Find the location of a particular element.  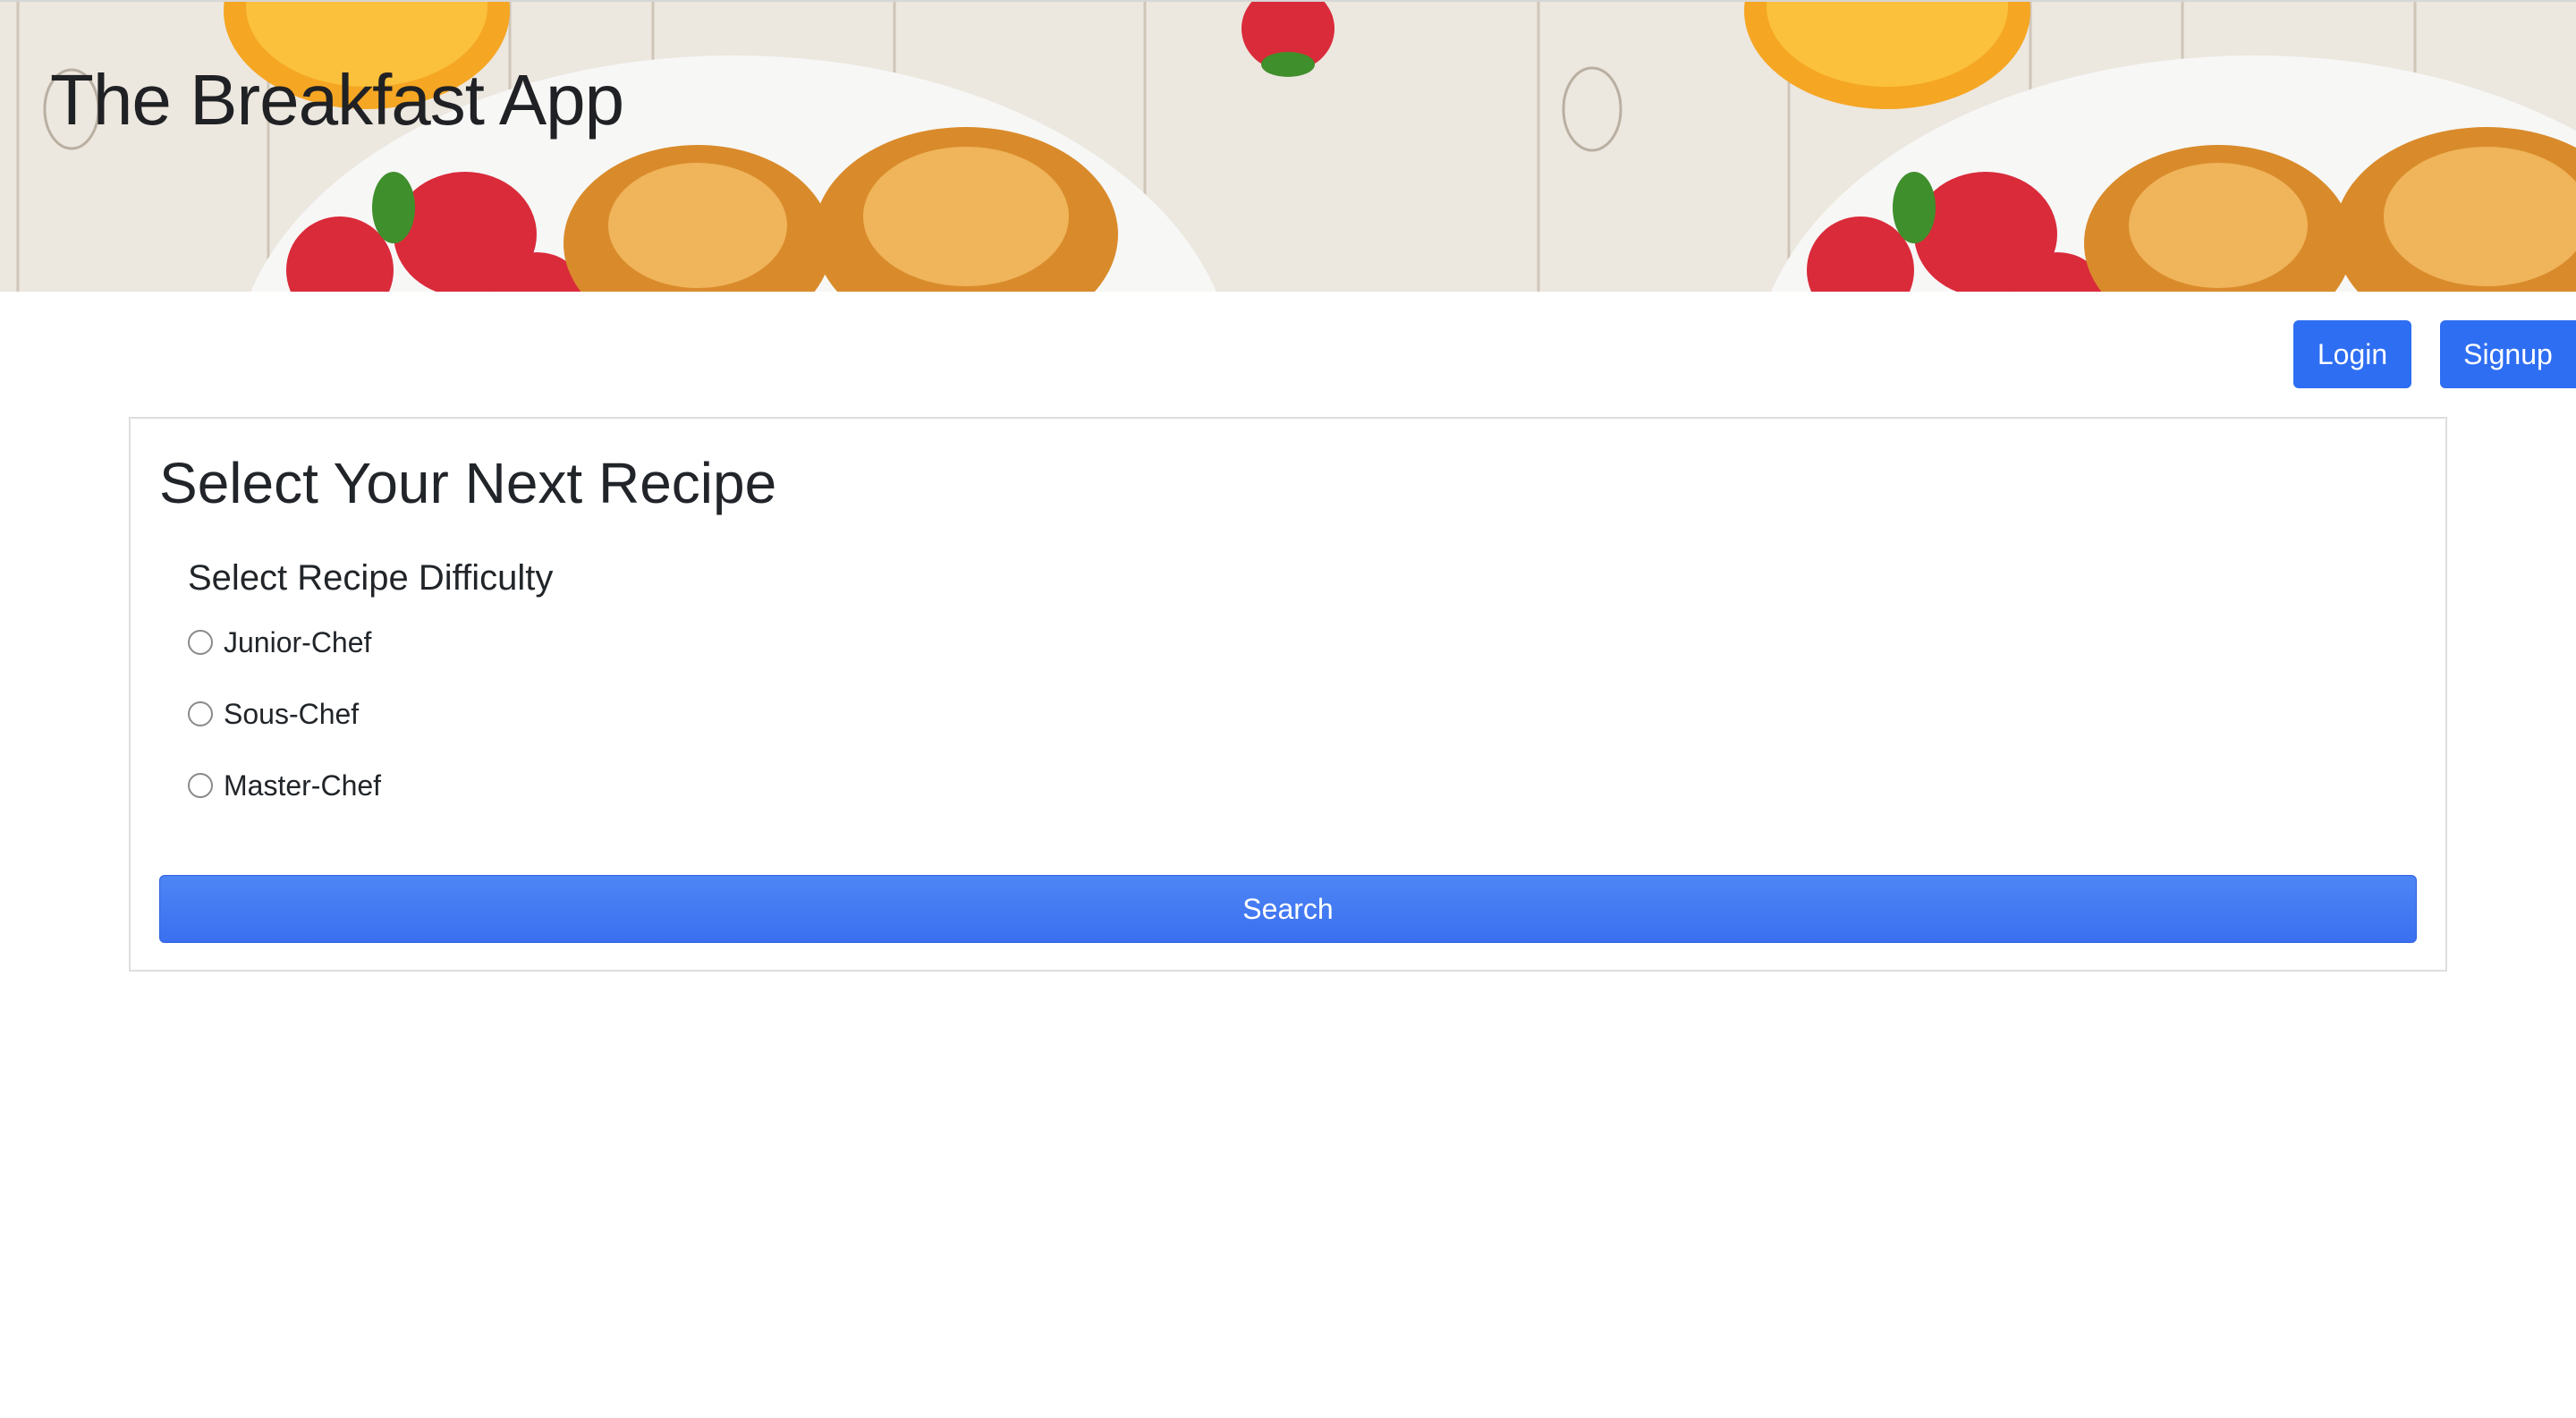

radio-label: Junior-Chef is located at coordinates (298, 641).